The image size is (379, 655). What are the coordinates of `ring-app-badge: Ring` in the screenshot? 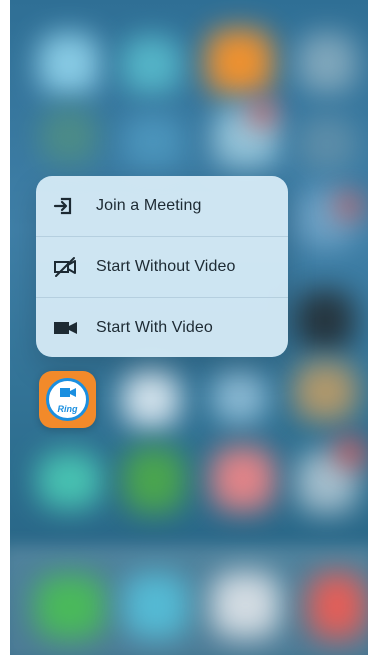 It's located at (67, 399).